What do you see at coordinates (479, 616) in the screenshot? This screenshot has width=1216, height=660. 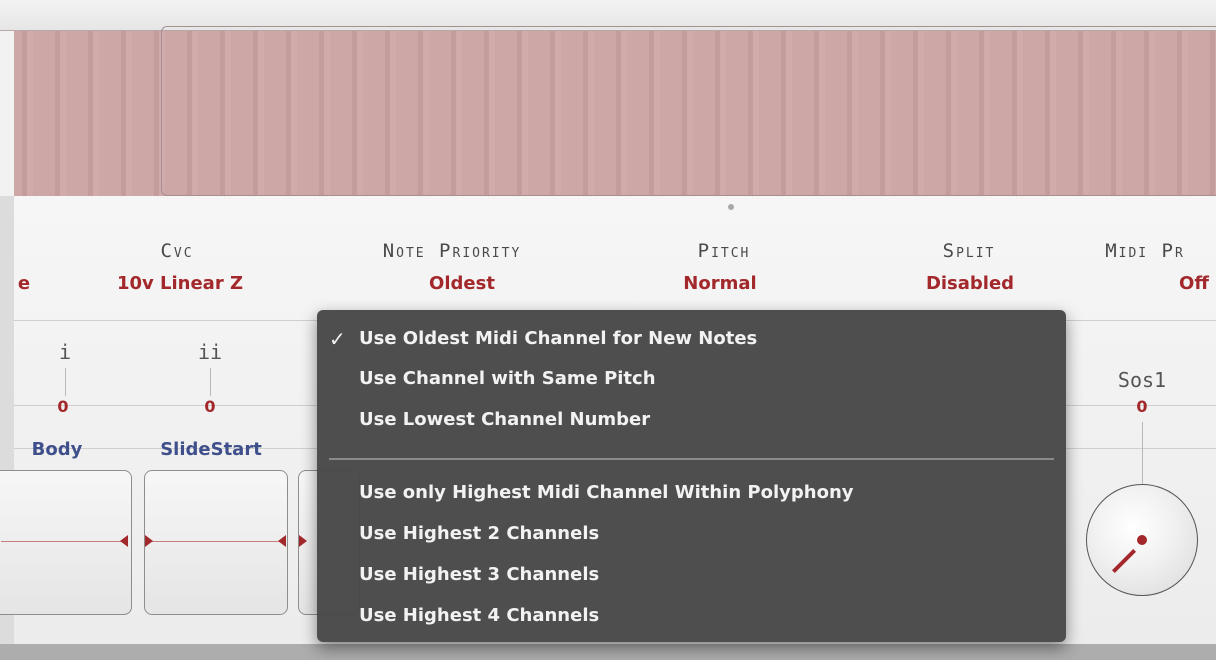 I see `menu-item-highest-4: Use Highest 4 Channels` at bounding box center [479, 616].